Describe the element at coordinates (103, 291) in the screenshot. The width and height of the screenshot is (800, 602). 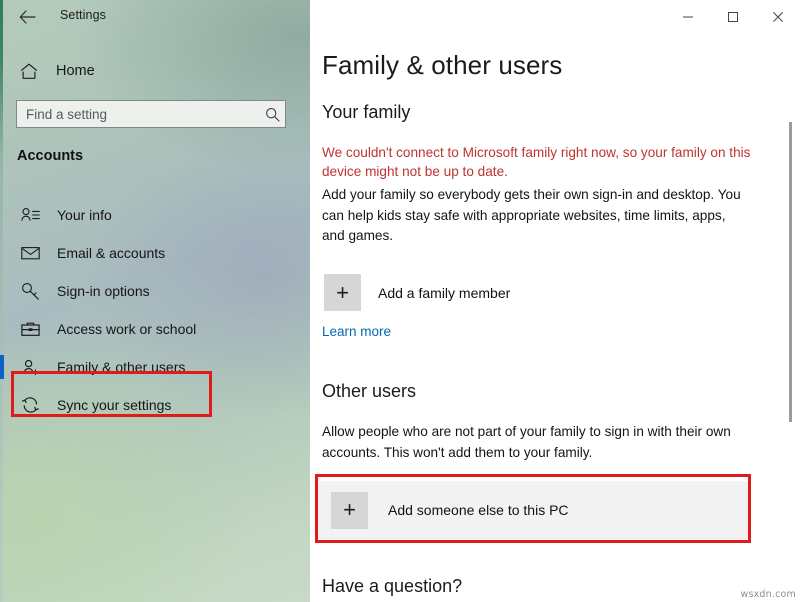
I see `sidebar-item-sign-in-options-label: Sign-in options` at that location.